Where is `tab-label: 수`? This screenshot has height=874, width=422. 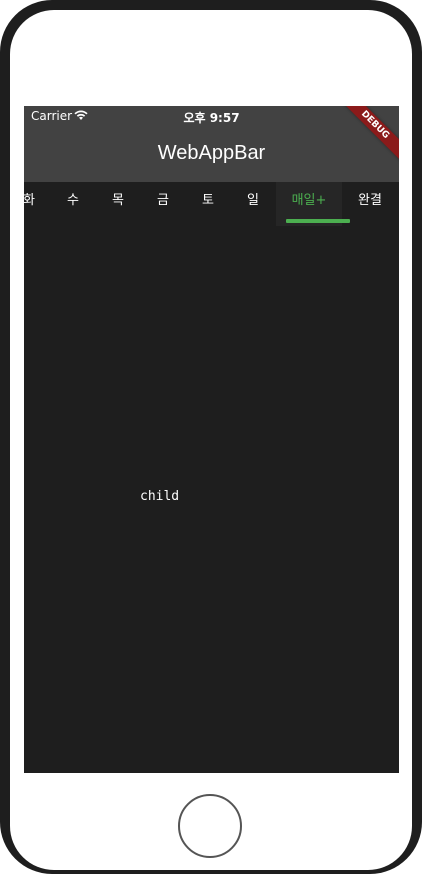
tab-label: 수 is located at coordinates (73, 200).